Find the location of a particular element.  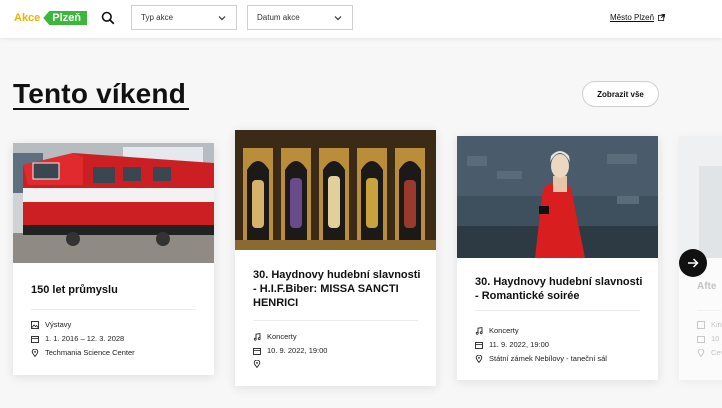

page-title: Tento víkend is located at coordinates (100, 93).